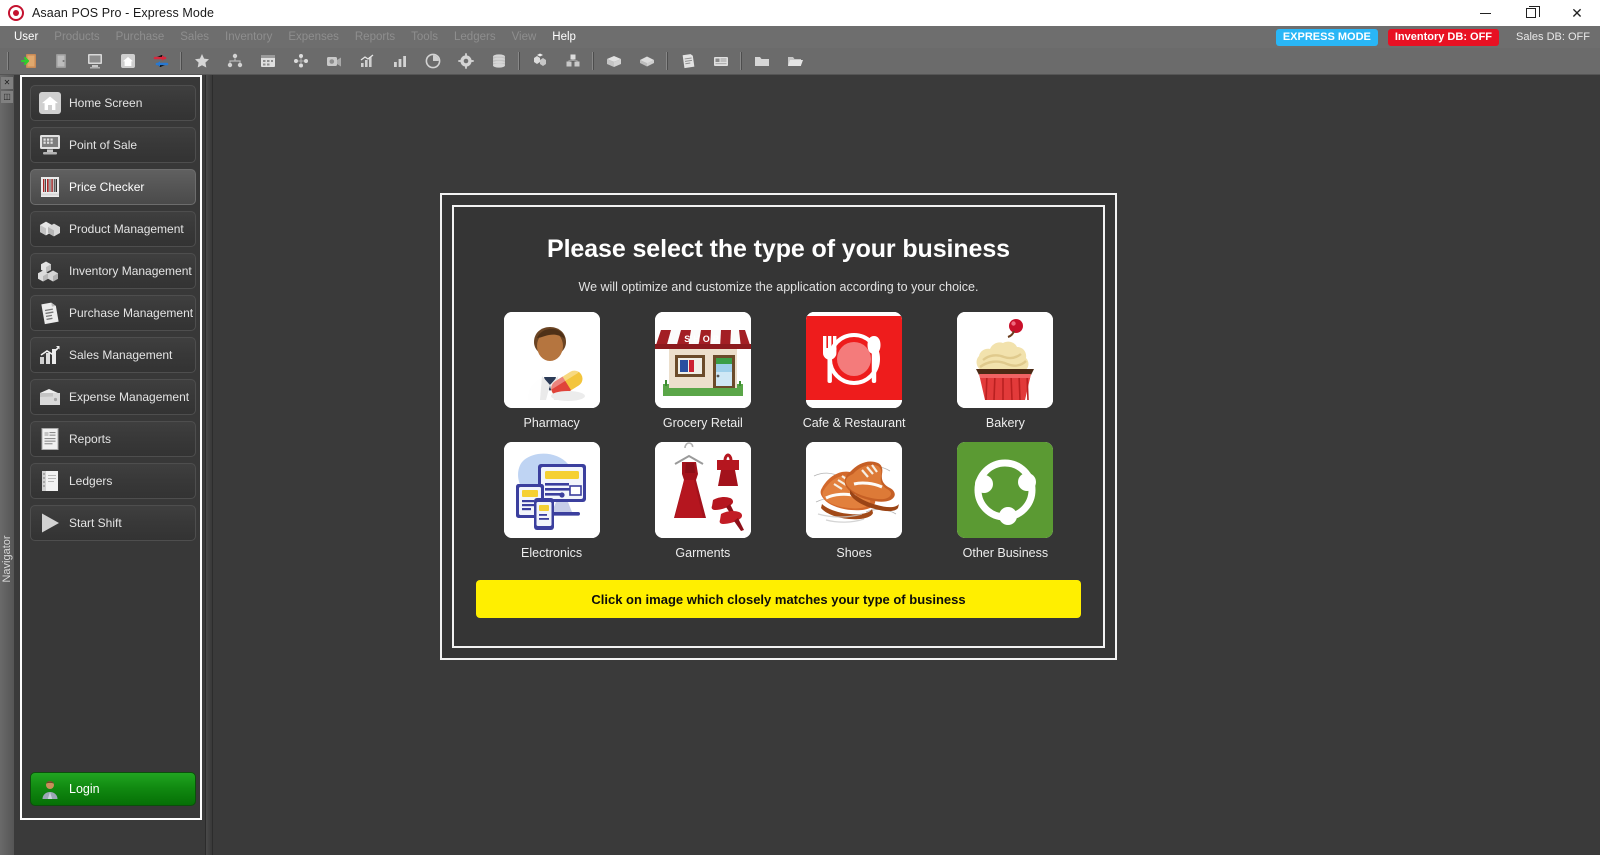  What do you see at coordinates (524, 37) in the screenshot?
I see `menu-item-view: View` at bounding box center [524, 37].